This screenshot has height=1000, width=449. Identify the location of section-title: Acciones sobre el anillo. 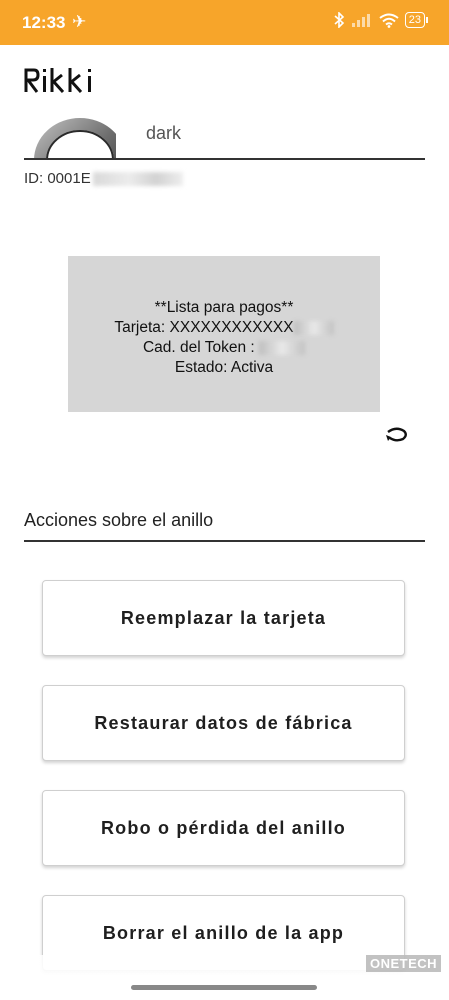
(119, 520).